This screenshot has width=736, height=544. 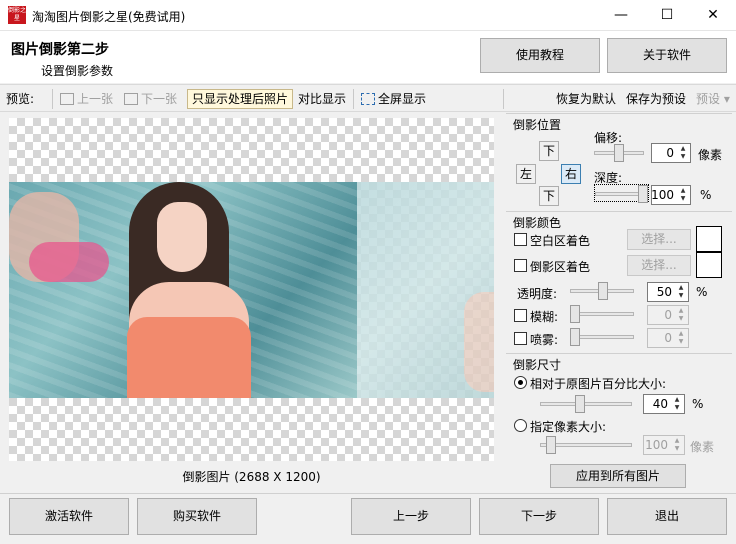 I want to click on relative-size-label: 相对于原图片百分比大小:, so click(x=598, y=384).